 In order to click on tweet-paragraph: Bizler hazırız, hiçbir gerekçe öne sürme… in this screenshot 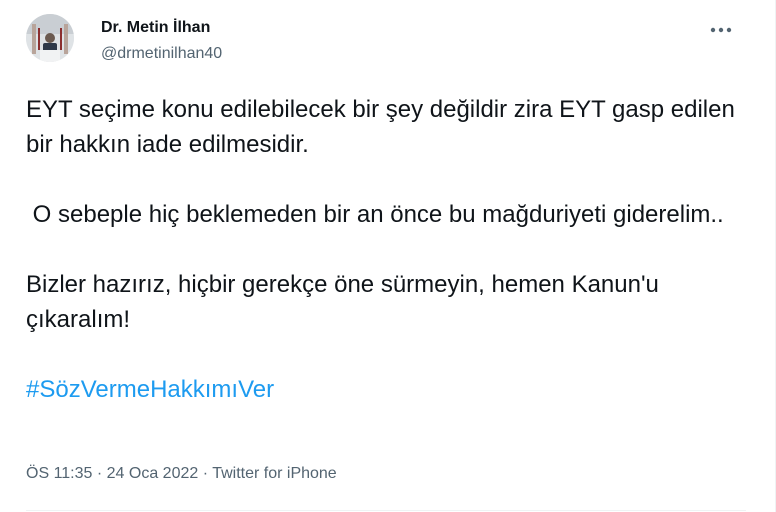, I will do `click(346, 302)`.